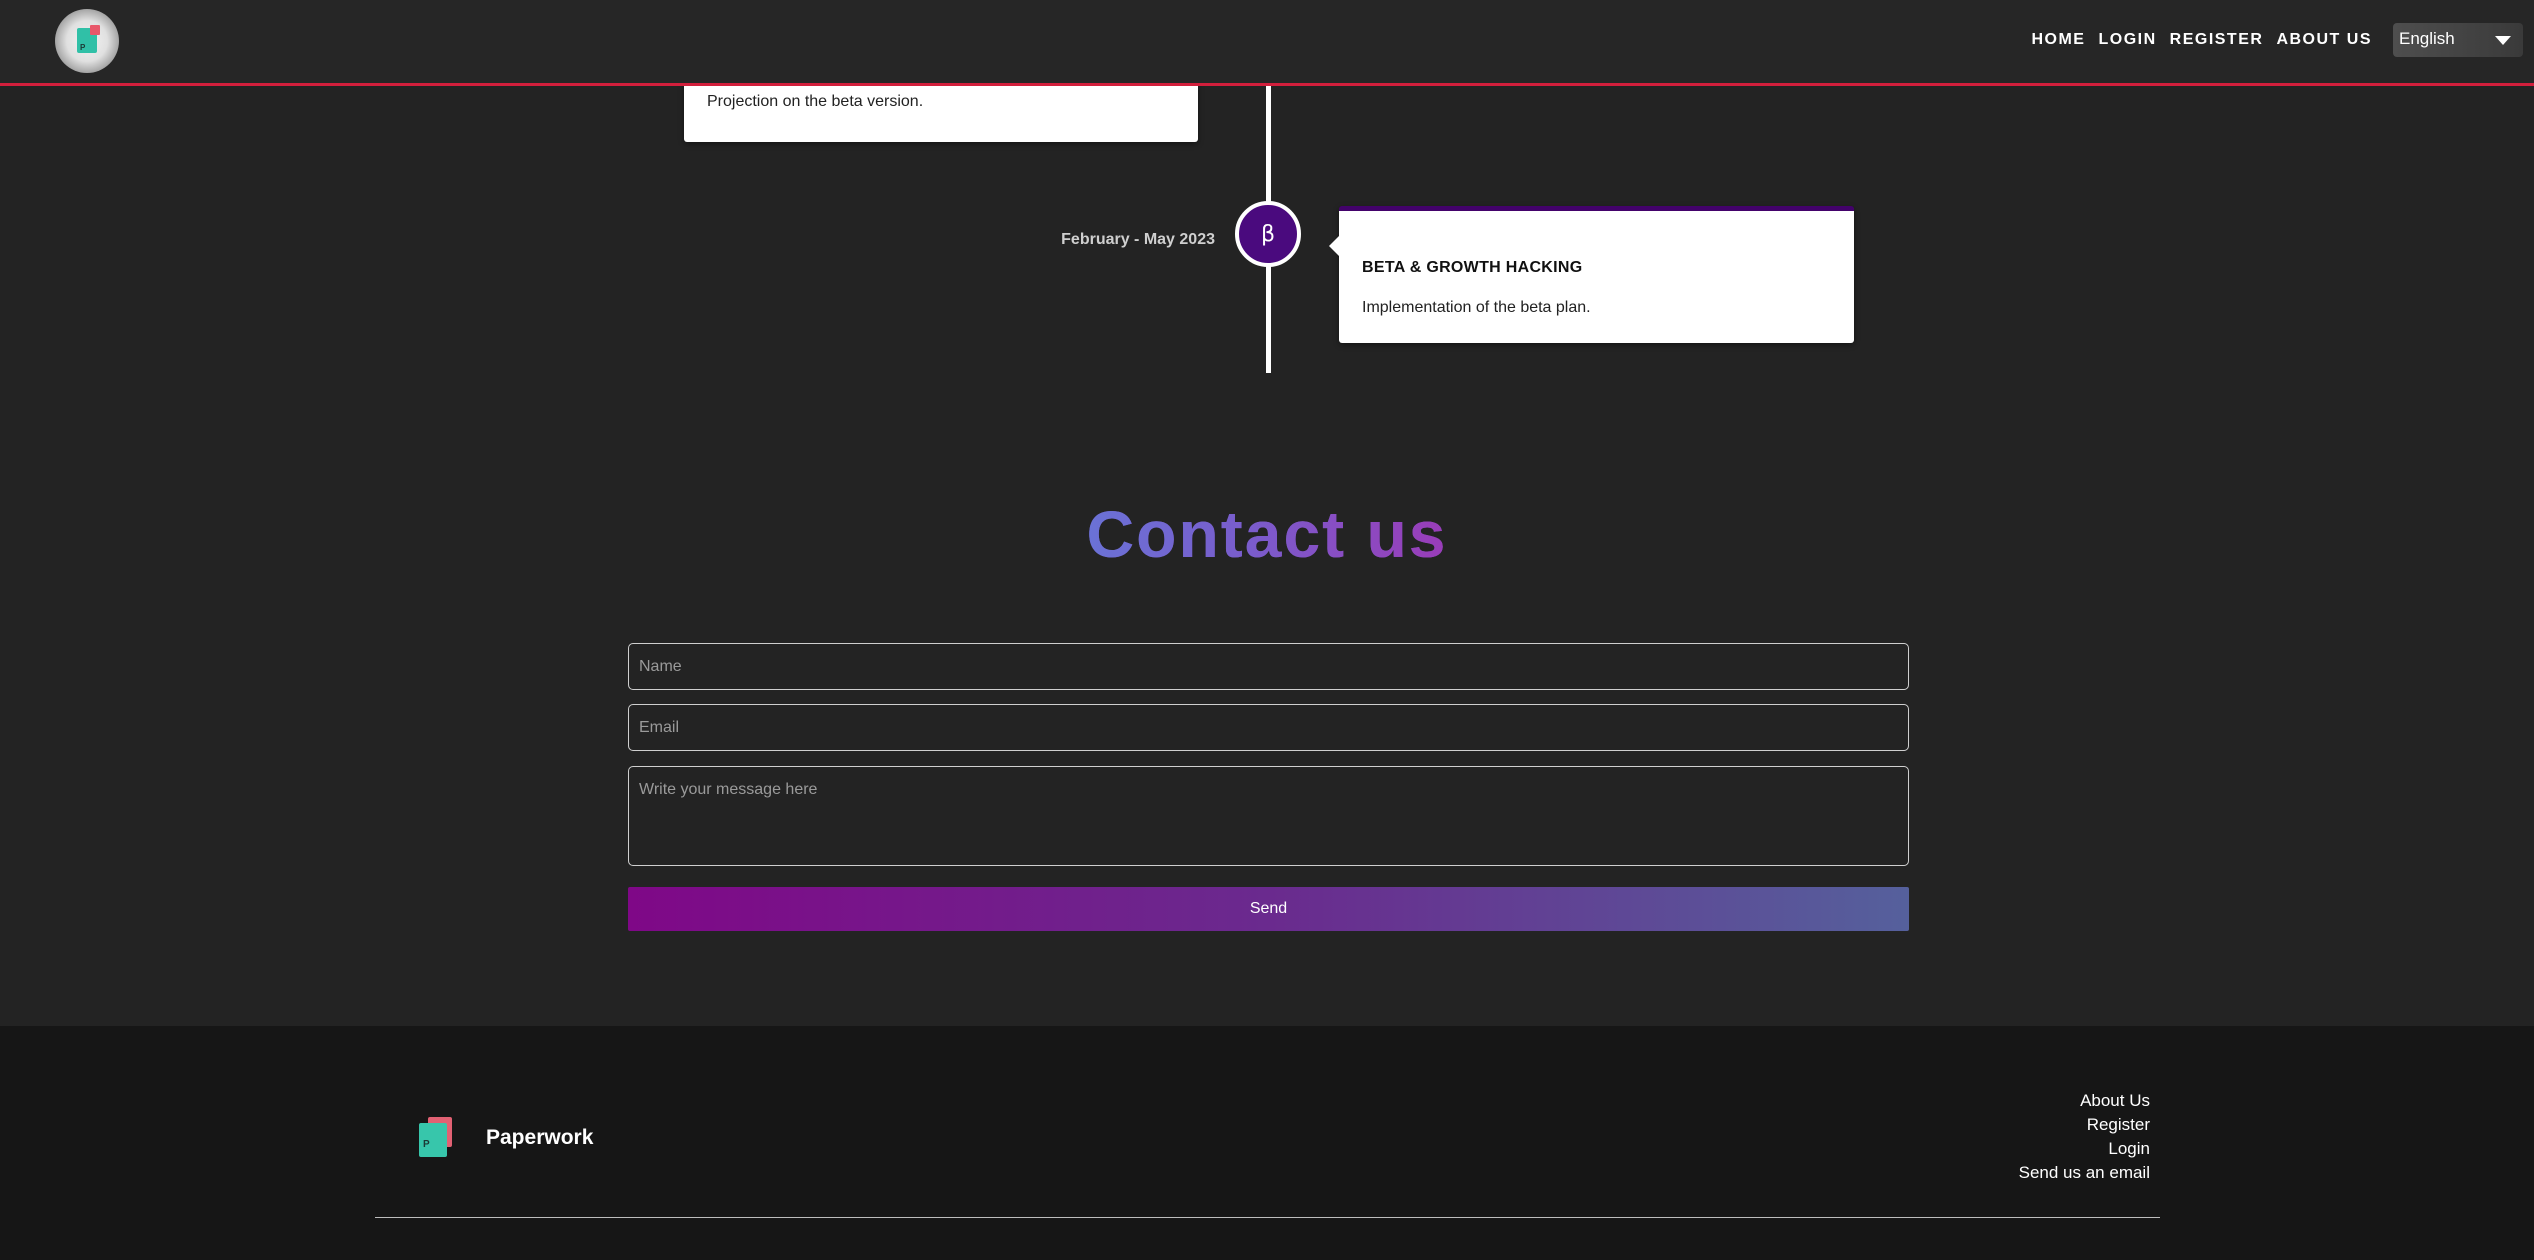 Image resolution: width=2534 pixels, height=1260 pixels. What do you see at coordinates (2127, 40) in the screenshot?
I see `nav-login-link: LOGIN` at bounding box center [2127, 40].